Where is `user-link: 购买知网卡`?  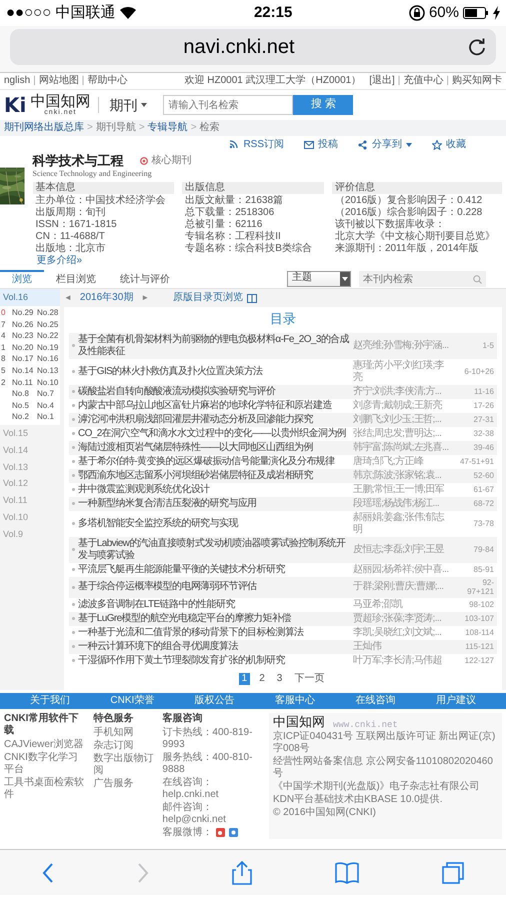
user-link: 购买知网卡 is located at coordinates (477, 81).